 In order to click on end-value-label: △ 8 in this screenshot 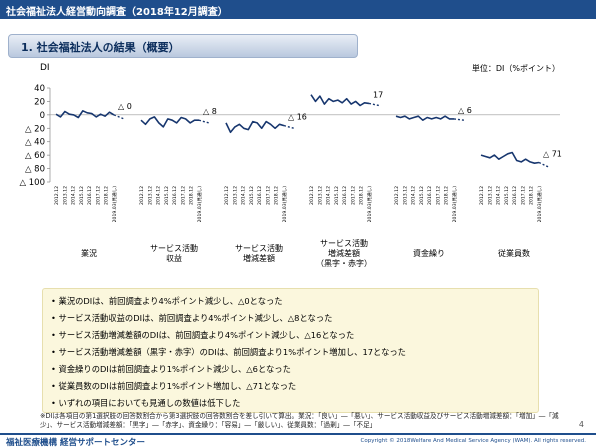, I will do `click(210, 111)`.